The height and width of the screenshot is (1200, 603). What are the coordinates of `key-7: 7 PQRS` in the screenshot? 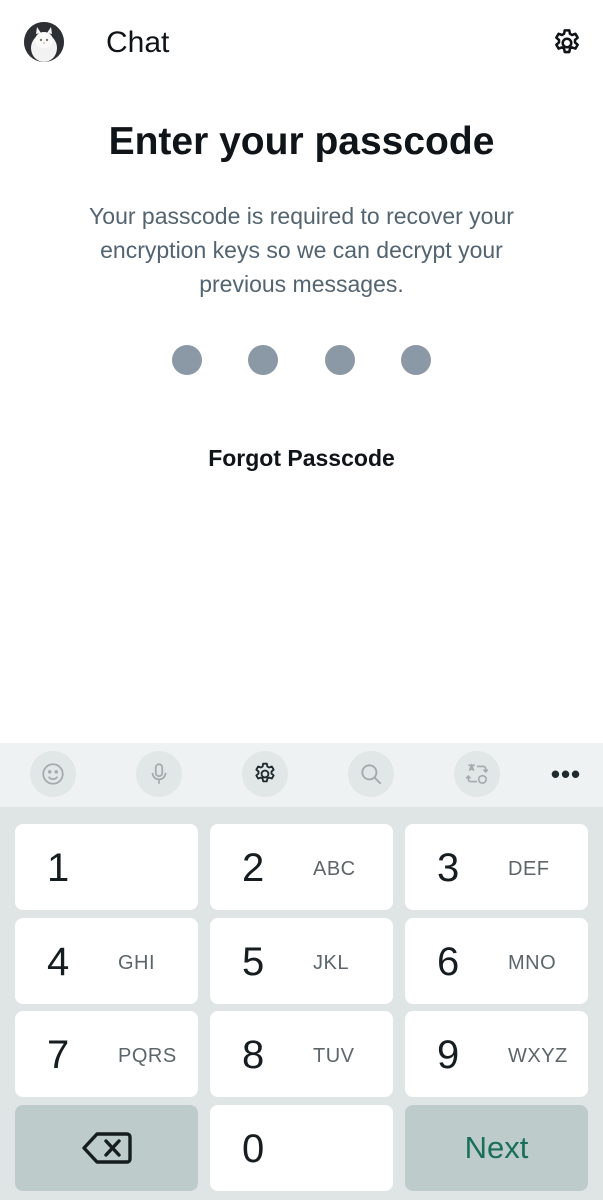 It's located at (106, 1054).